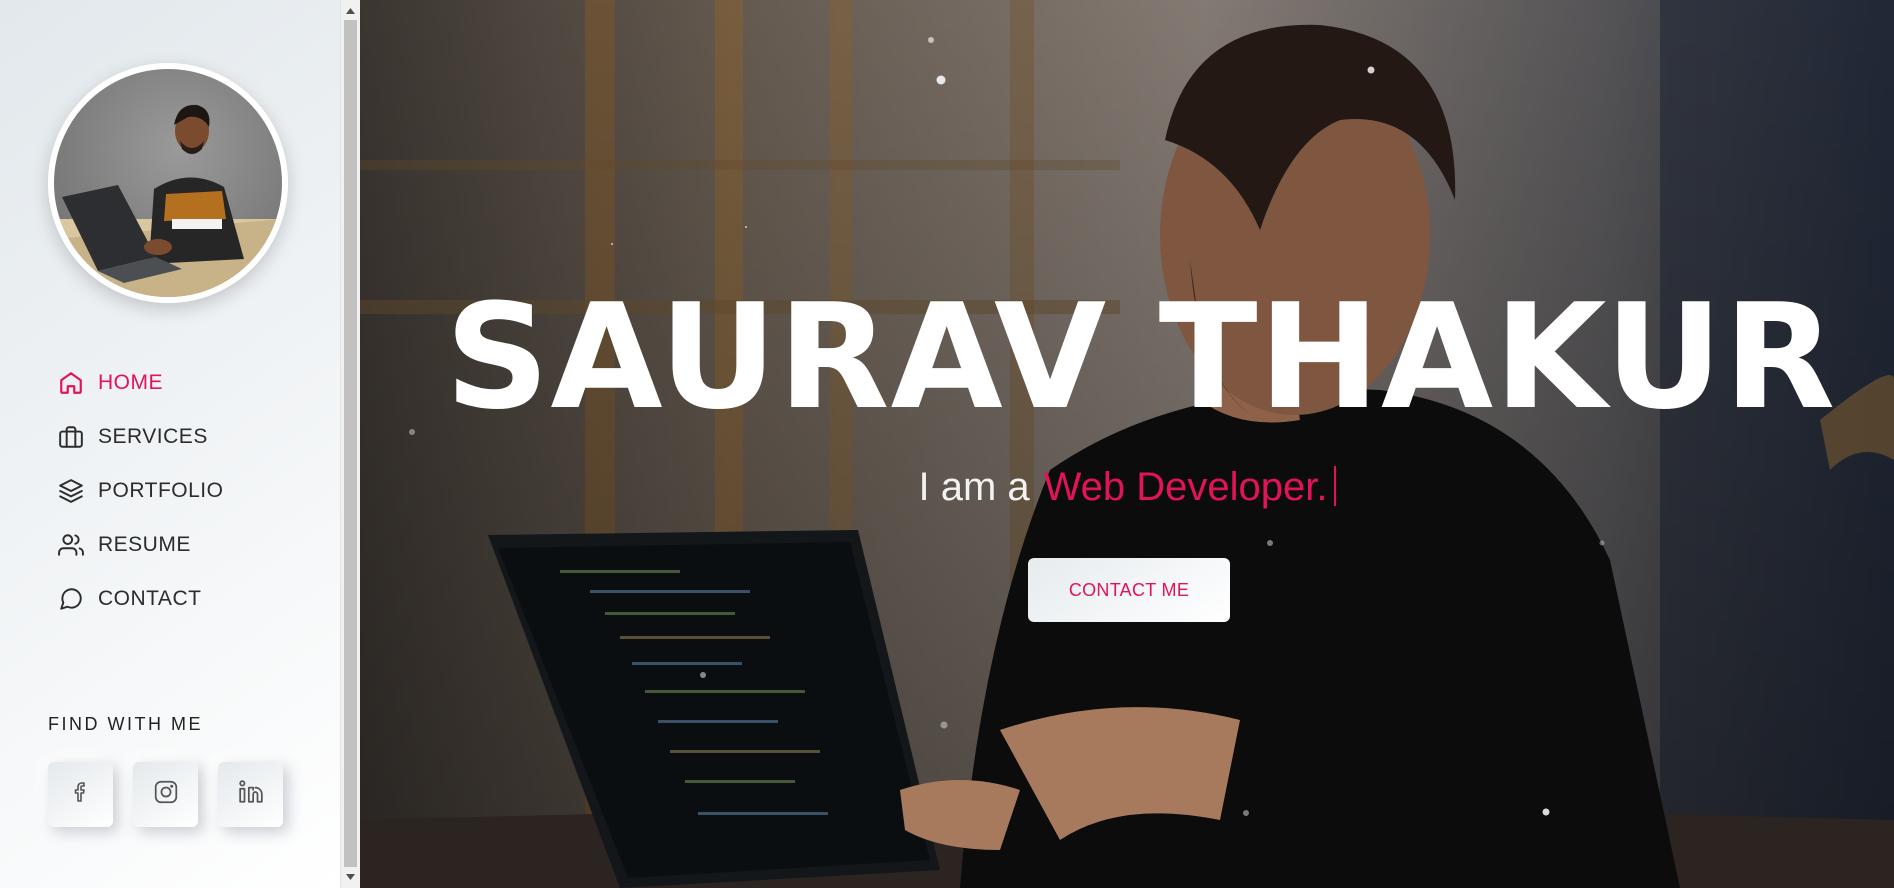 This screenshot has width=1894, height=888. What do you see at coordinates (350, 877) in the screenshot?
I see `scroll-down-arrow-icon` at bounding box center [350, 877].